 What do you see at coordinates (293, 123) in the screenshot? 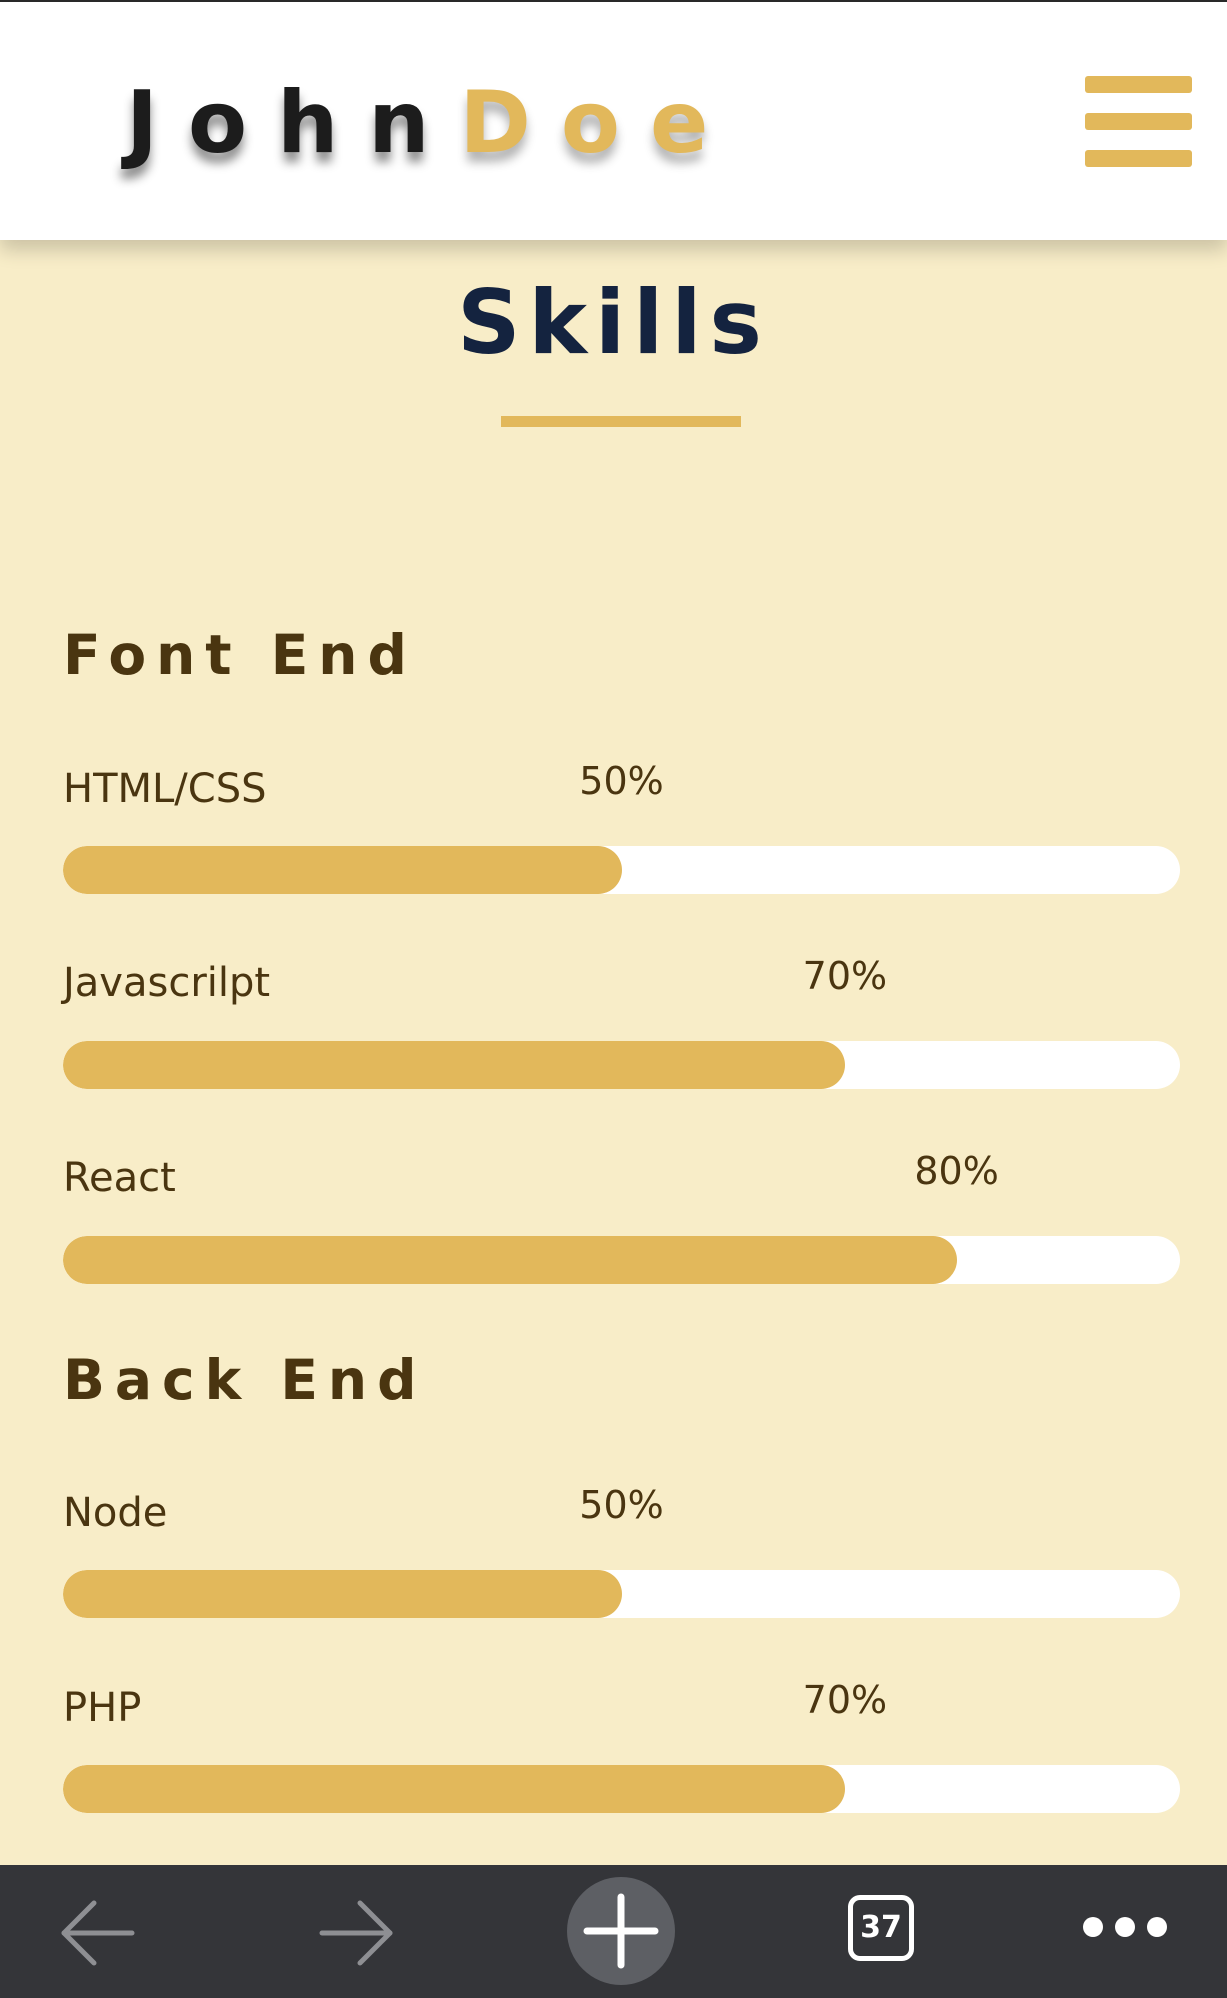
I see `logo-first-name: John` at bounding box center [293, 123].